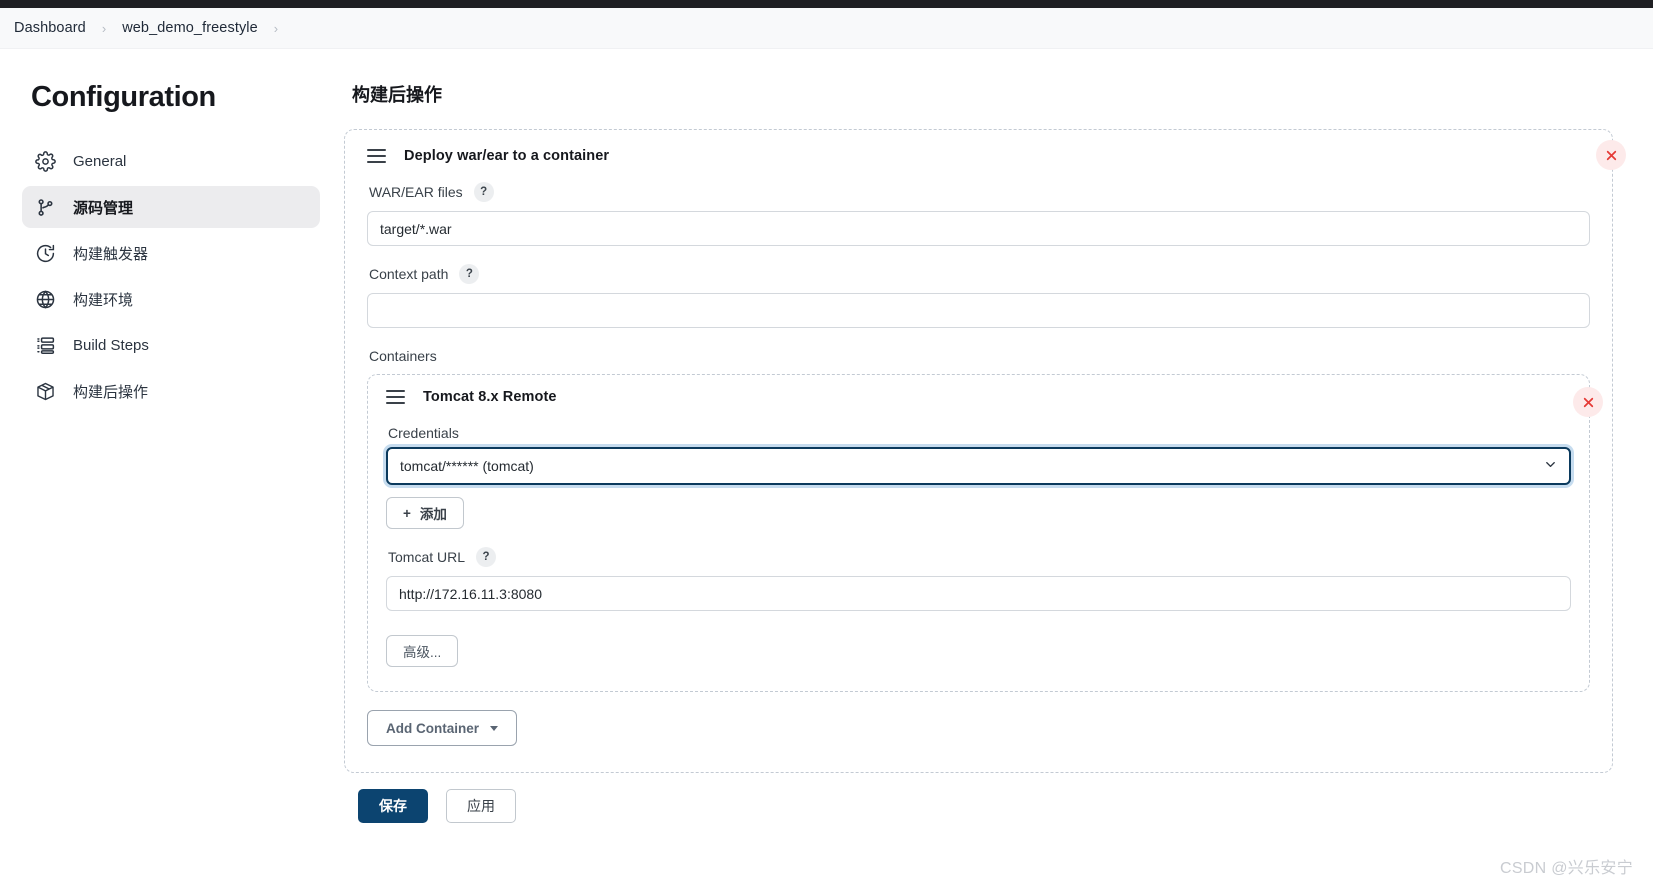 Image resolution: width=1653 pixels, height=894 pixels. What do you see at coordinates (481, 806) in the screenshot?
I see `apply-button: 应用` at bounding box center [481, 806].